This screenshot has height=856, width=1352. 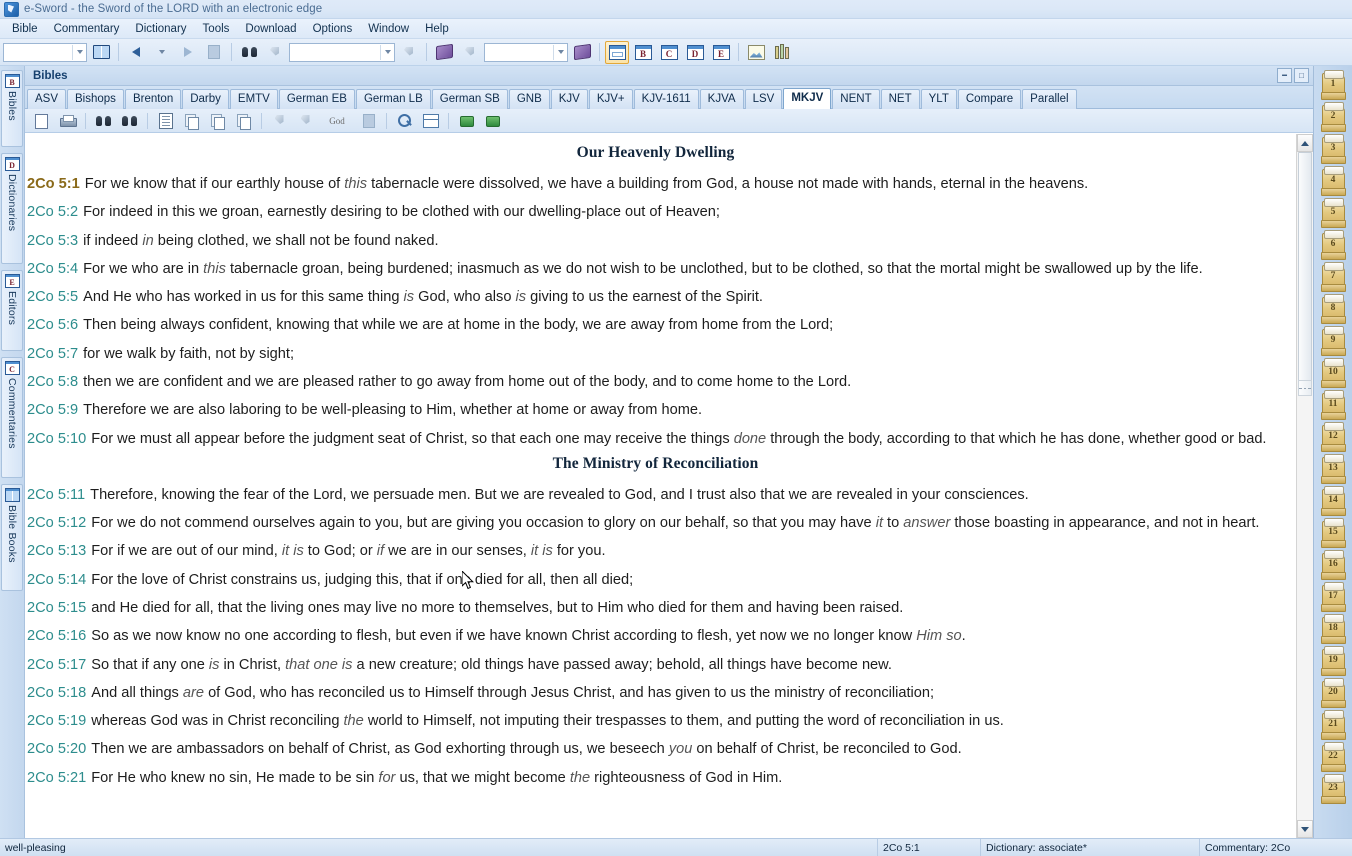 I want to click on verse-reference: 2Co 5:19, so click(x=56, y=721).